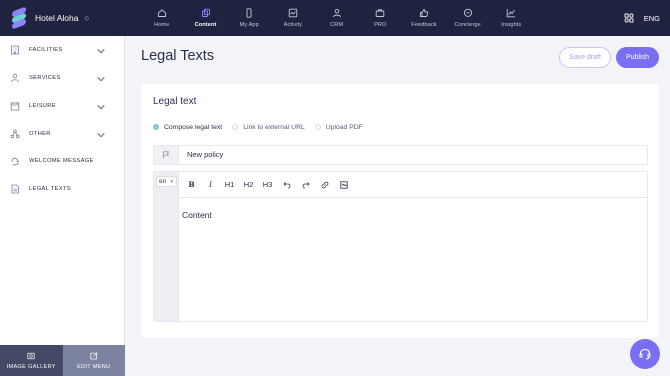  I want to click on sidebar-item-services: SERVICES, so click(62, 78).